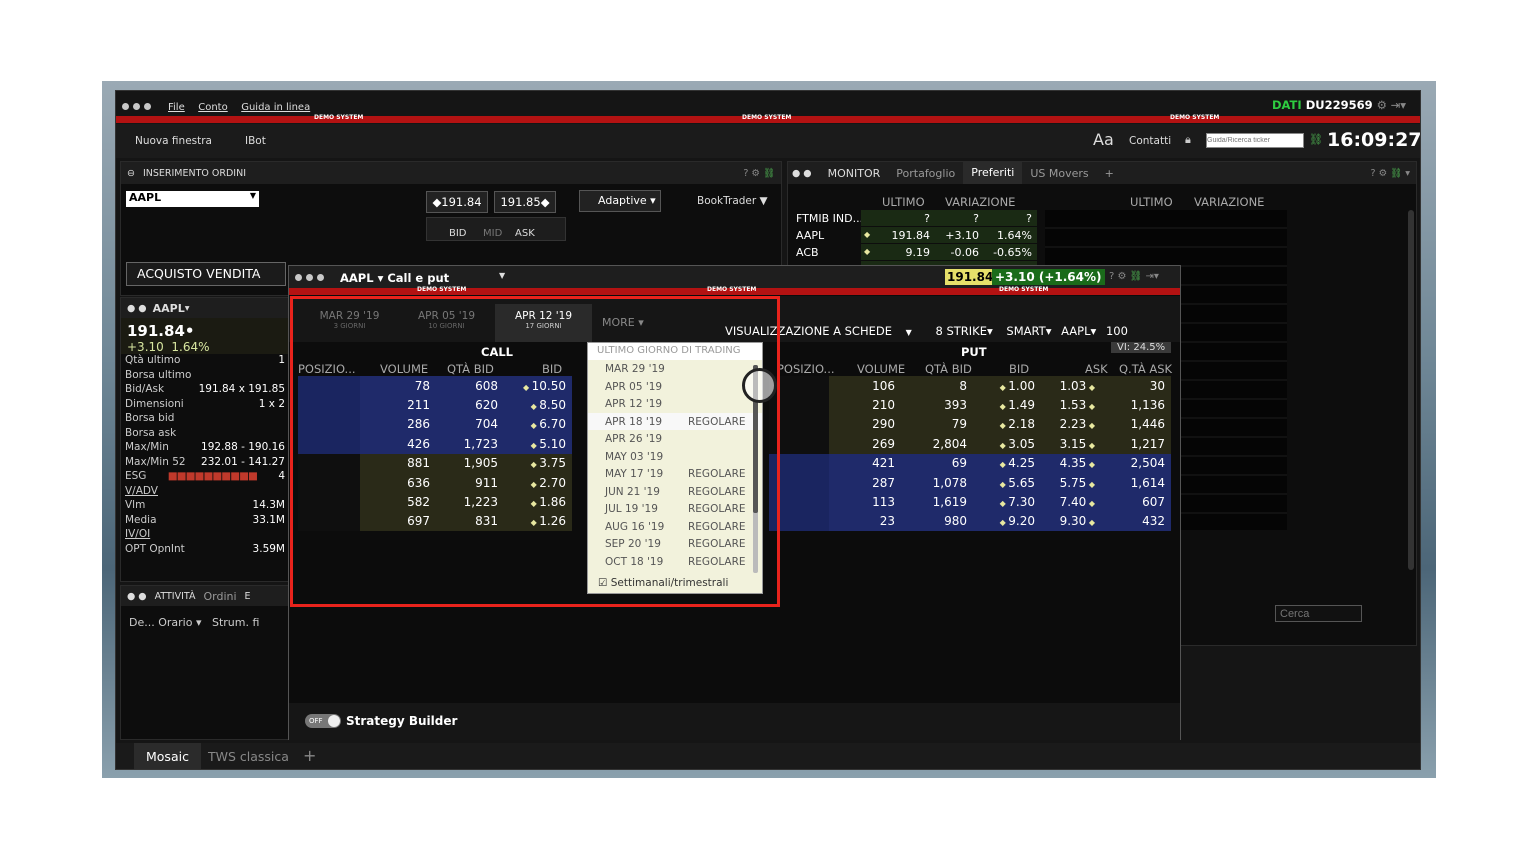  Describe the element at coordinates (205, 308) in the screenshot. I see `quote-header: ● ● AAPL ▾` at that location.